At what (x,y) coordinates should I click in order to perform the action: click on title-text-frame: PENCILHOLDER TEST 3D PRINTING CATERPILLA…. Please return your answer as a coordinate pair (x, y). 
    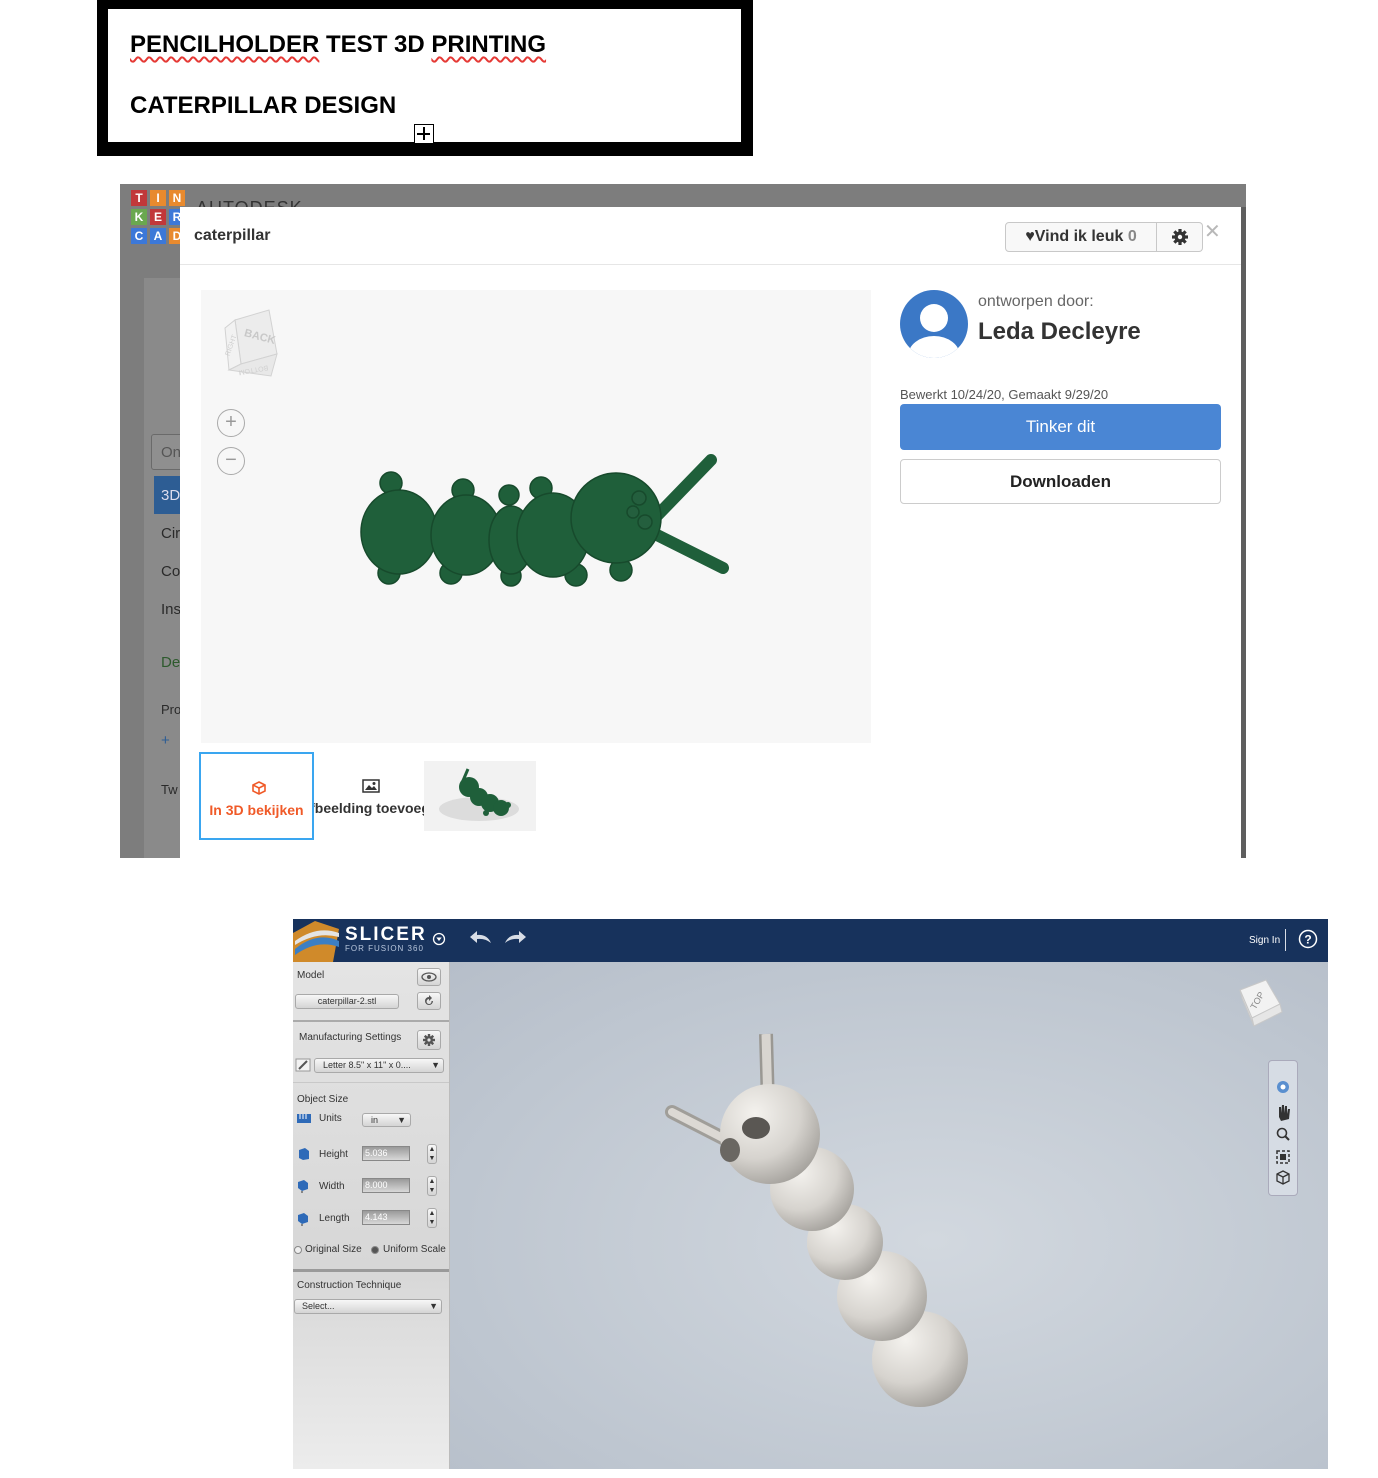
    Looking at the image, I should click on (424, 75).